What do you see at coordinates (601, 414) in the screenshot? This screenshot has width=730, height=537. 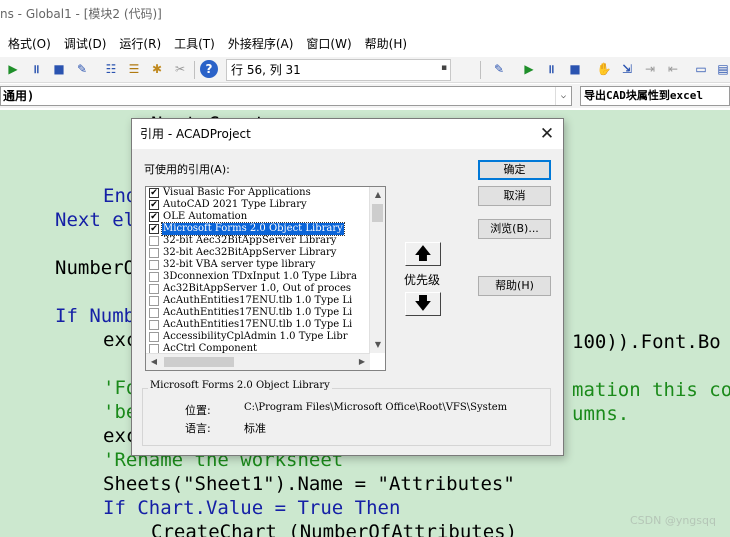 I see `code-tail-comment: umns.` at bounding box center [601, 414].